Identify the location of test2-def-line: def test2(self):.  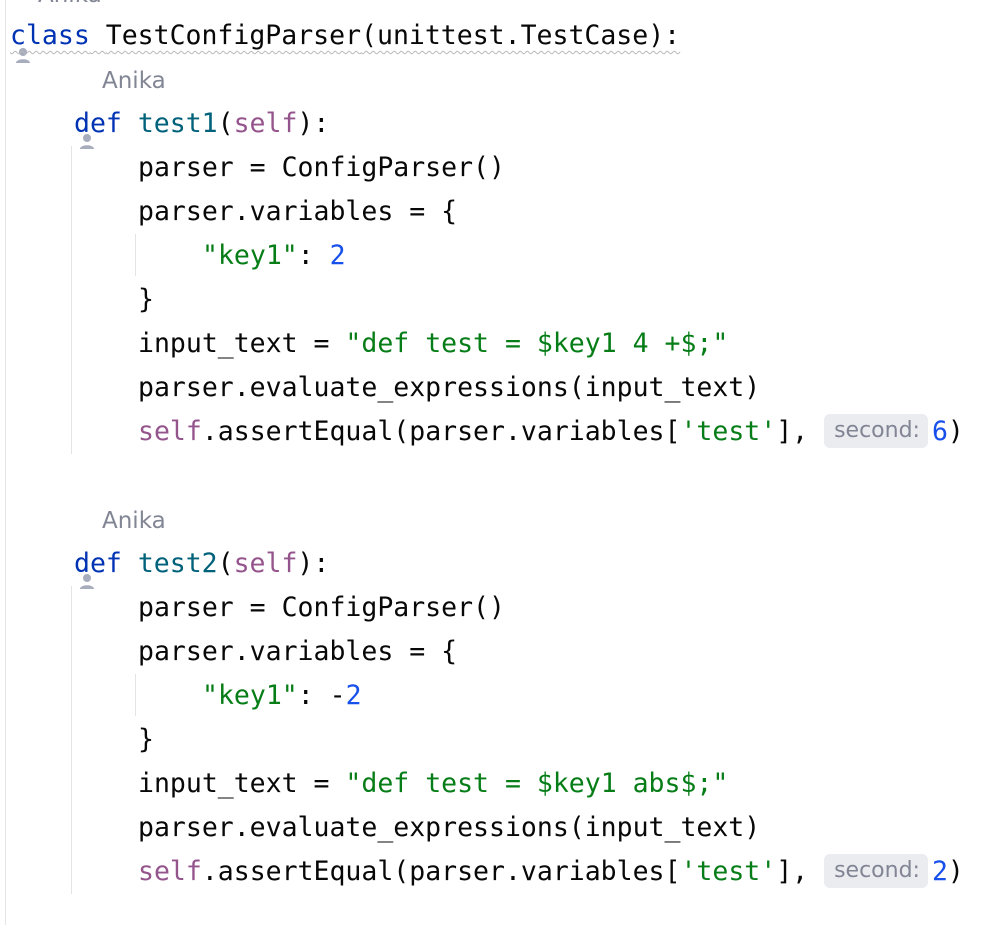
(201, 564).